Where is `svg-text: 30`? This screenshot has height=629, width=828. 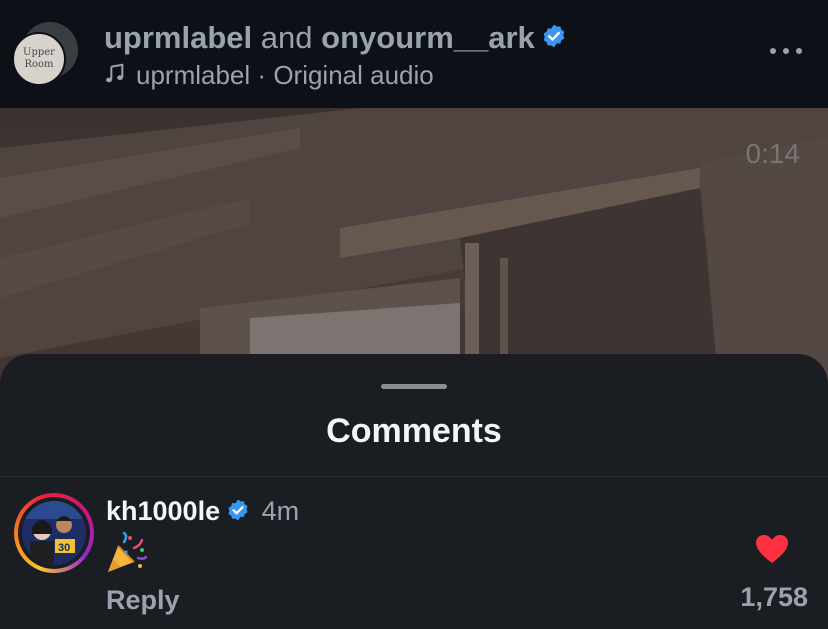
svg-text: 30 is located at coordinates (64, 548).